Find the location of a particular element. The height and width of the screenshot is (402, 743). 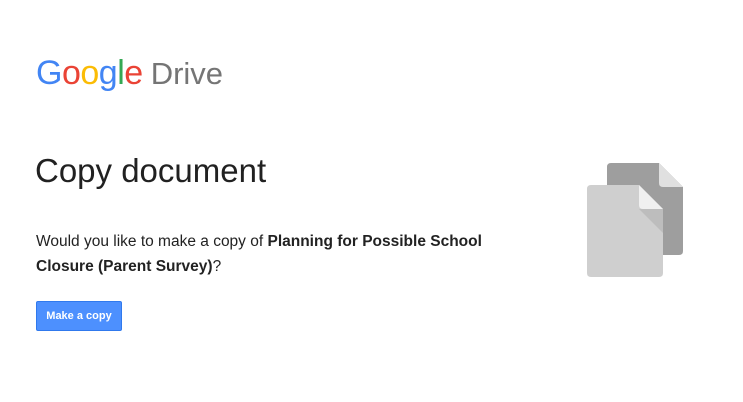

google-wordmark: Google is located at coordinates (89, 73).